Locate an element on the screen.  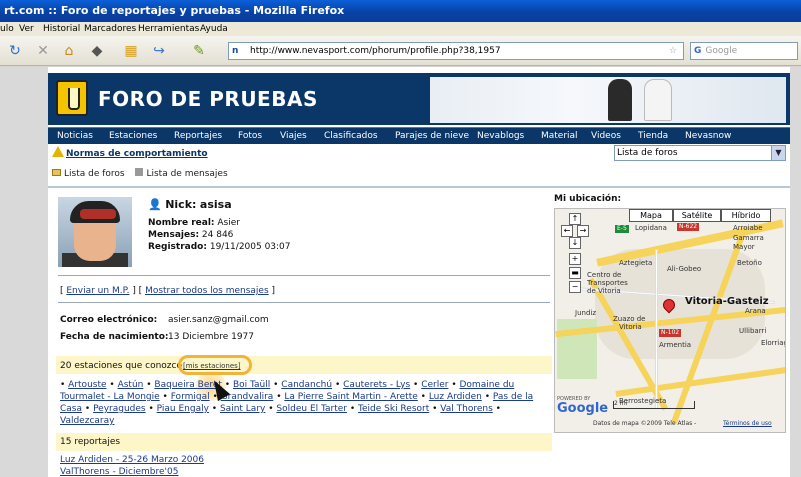
menu-item-bookmarks: Marcadores is located at coordinates (110, 29).